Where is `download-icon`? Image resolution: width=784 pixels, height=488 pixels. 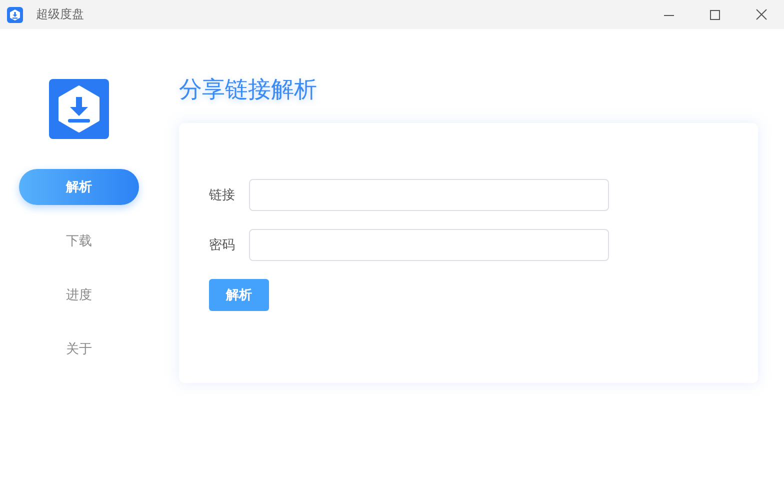
download-icon is located at coordinates (15, 14).